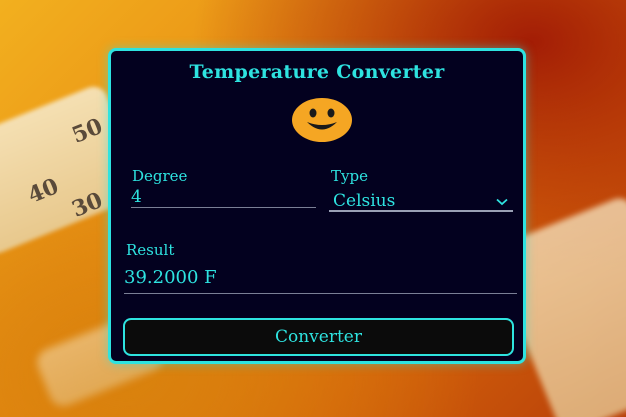  What do you see at coordinates (322, 120) in the screenshot?
I see `smiley-face-icon` at bounding box center [322, 120].